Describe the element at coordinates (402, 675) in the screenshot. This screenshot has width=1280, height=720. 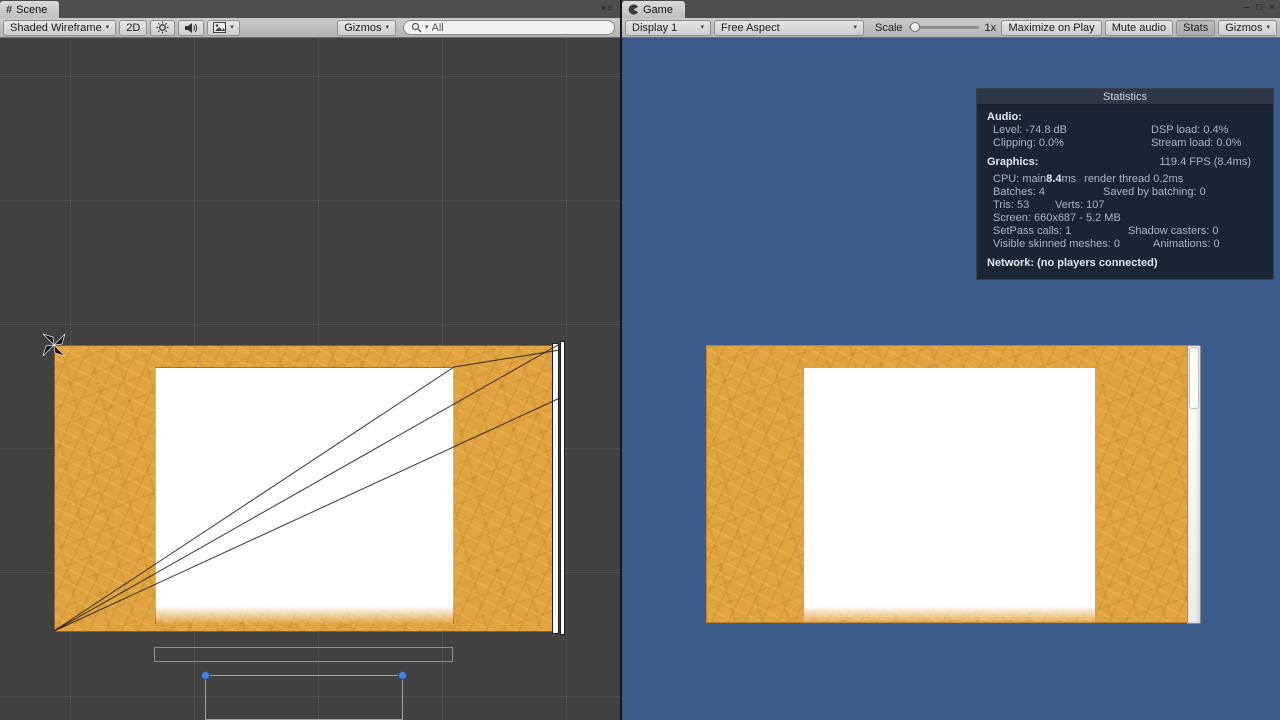
I see `drag-handle-right` at that location.